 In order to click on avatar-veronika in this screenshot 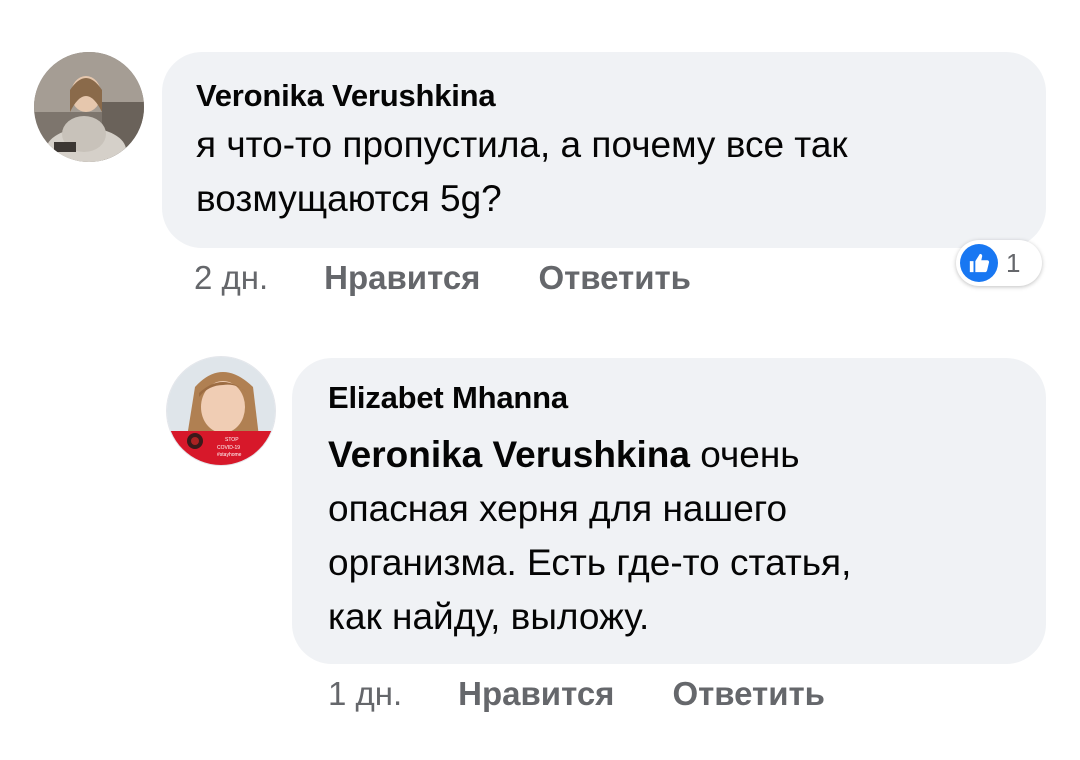, I will do `click(89, 107)`.